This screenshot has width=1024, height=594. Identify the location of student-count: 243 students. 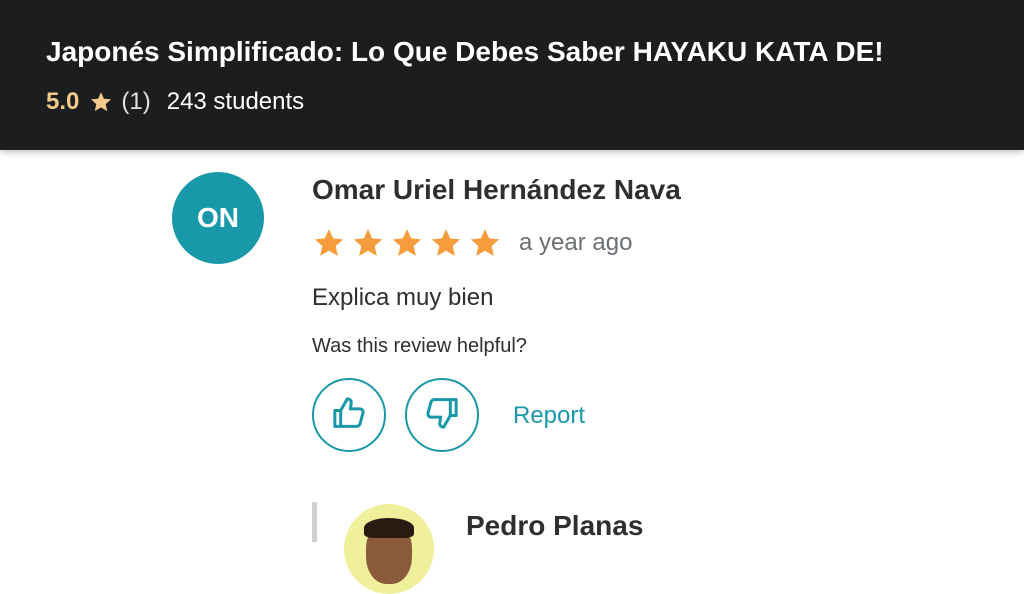
(235, 101).